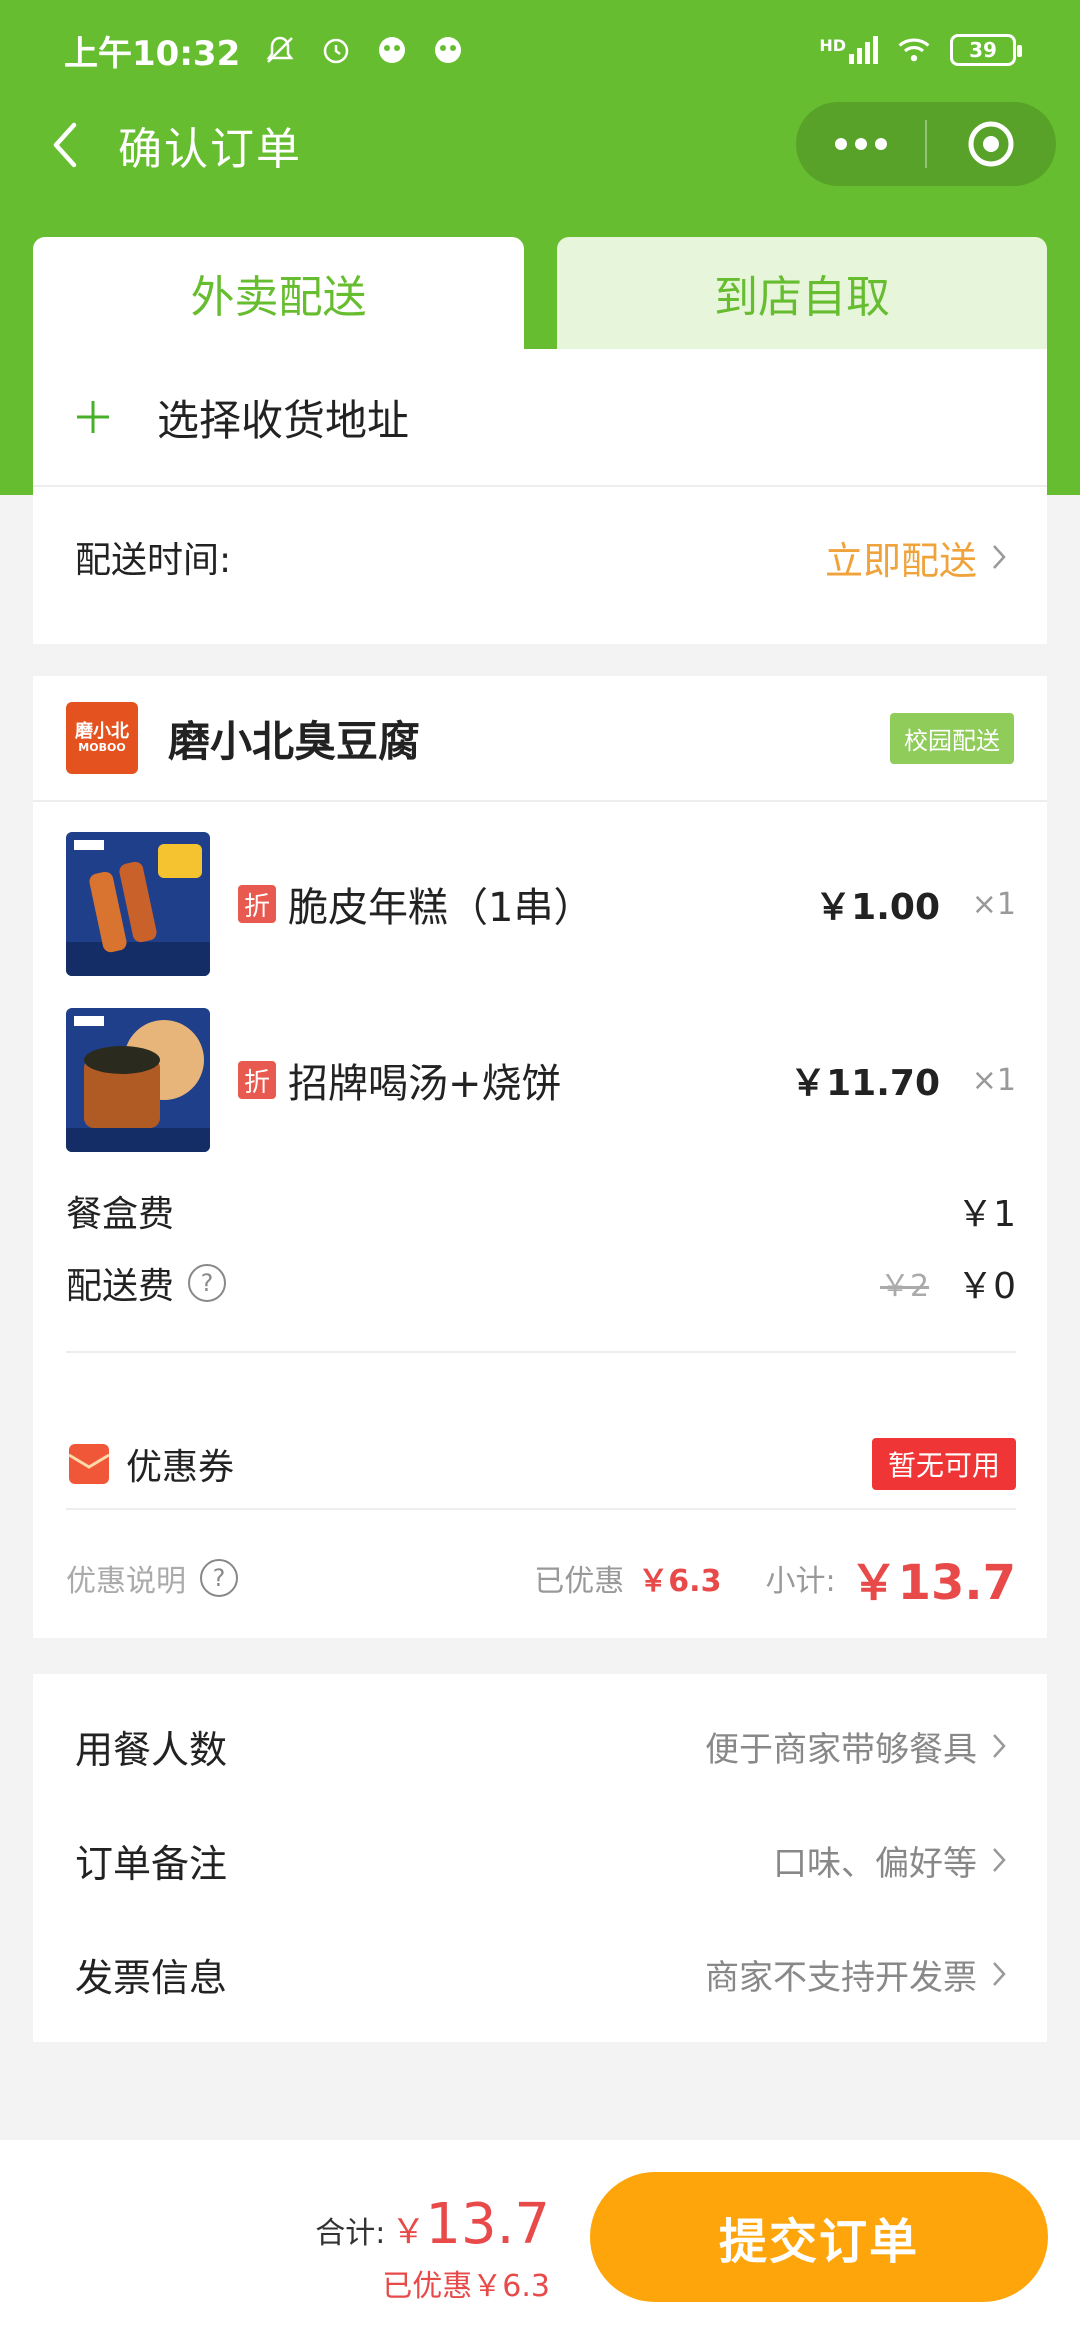  I want to click on option-value: 口味、偏好等, so click(875, 1863).